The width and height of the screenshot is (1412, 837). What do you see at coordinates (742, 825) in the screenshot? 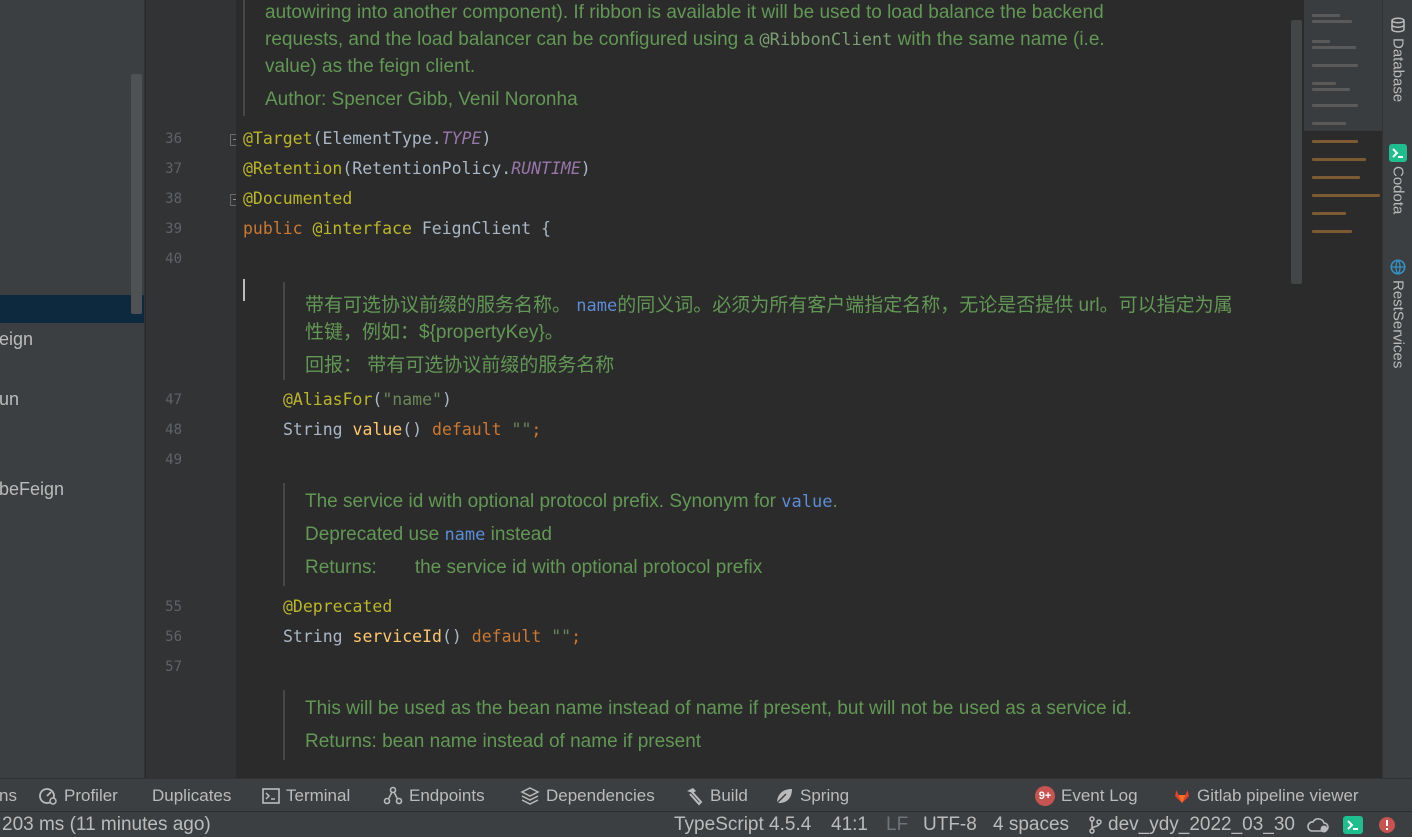
I see `status-language: TypeScript 4.5.4` at bounding box center [742, 825].